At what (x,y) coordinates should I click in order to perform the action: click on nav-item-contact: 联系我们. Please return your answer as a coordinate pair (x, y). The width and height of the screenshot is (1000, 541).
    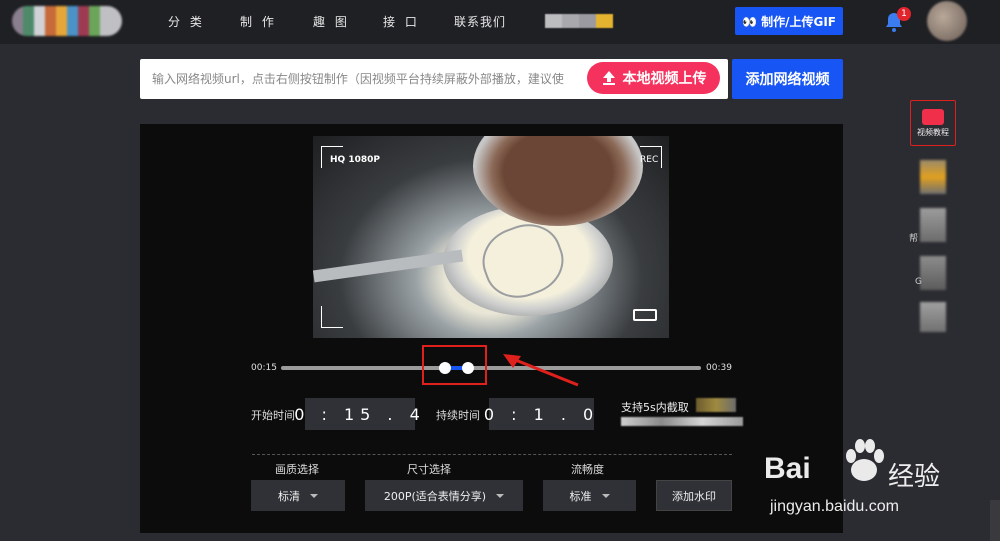
    Looking at the image, I should click on (480, 21).